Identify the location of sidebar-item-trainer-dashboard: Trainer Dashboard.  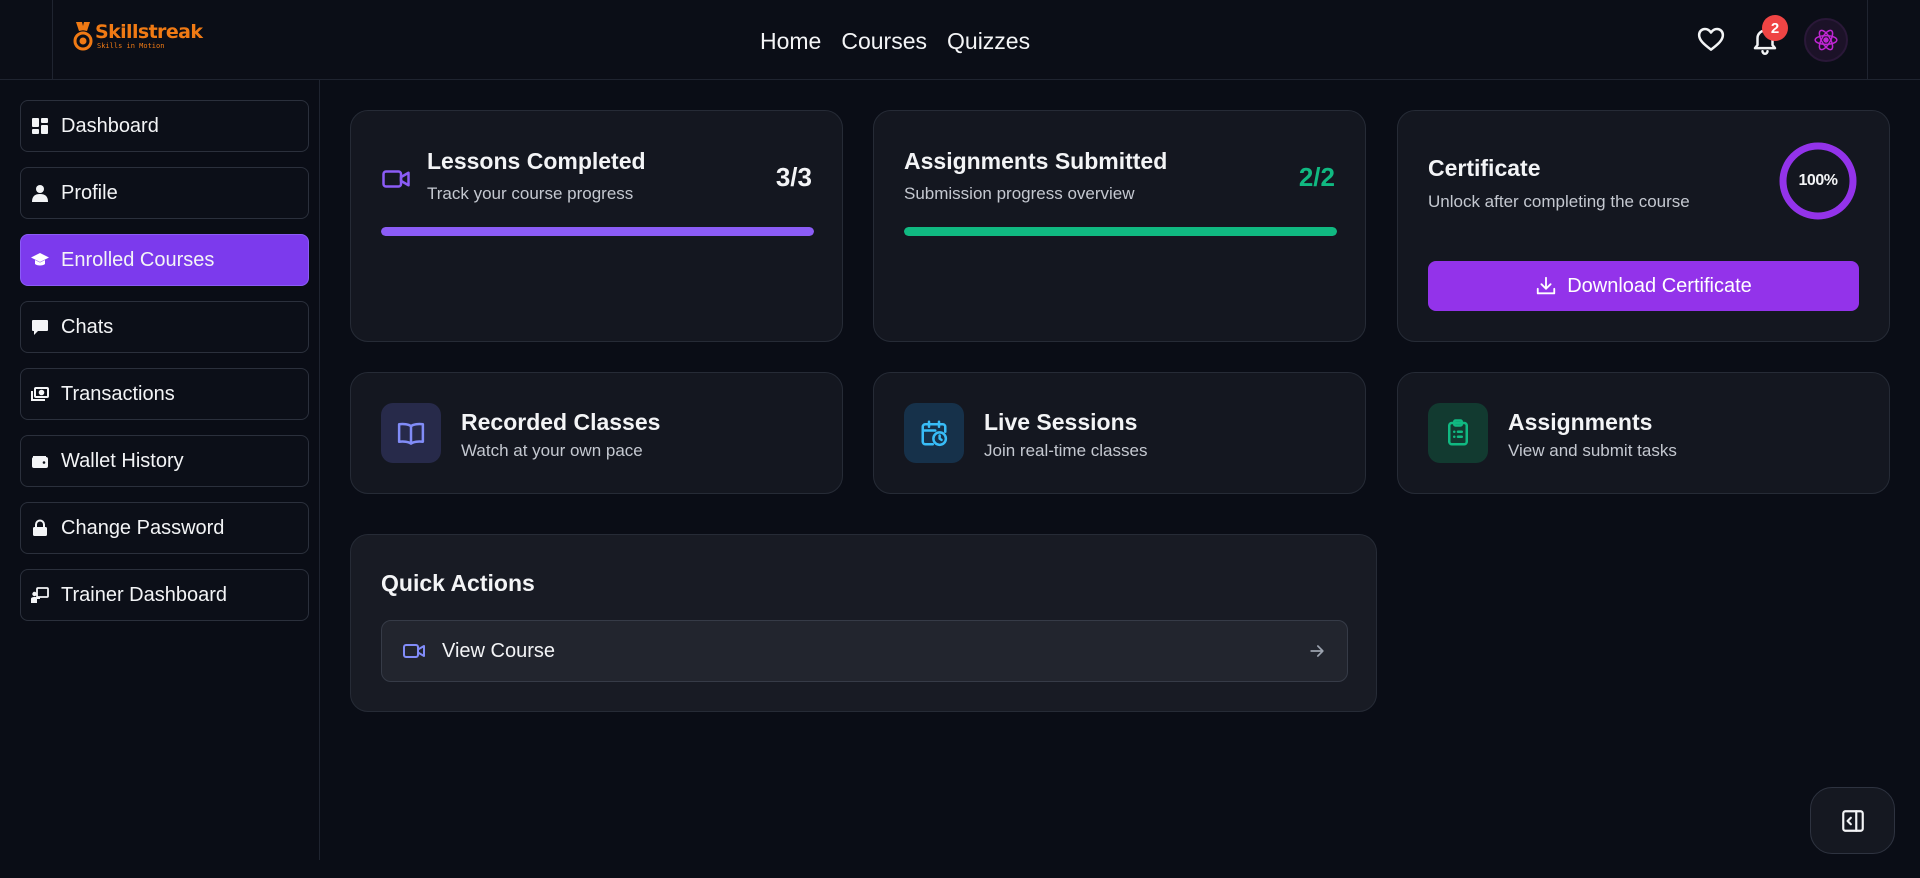
(164, 595).